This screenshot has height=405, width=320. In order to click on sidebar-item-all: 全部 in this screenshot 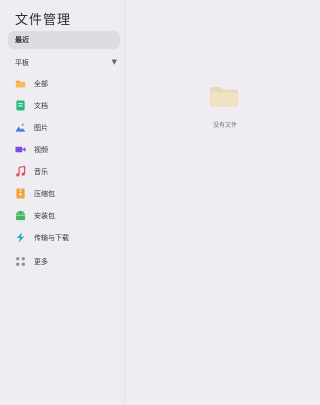, I will do `click(64, 84)`.